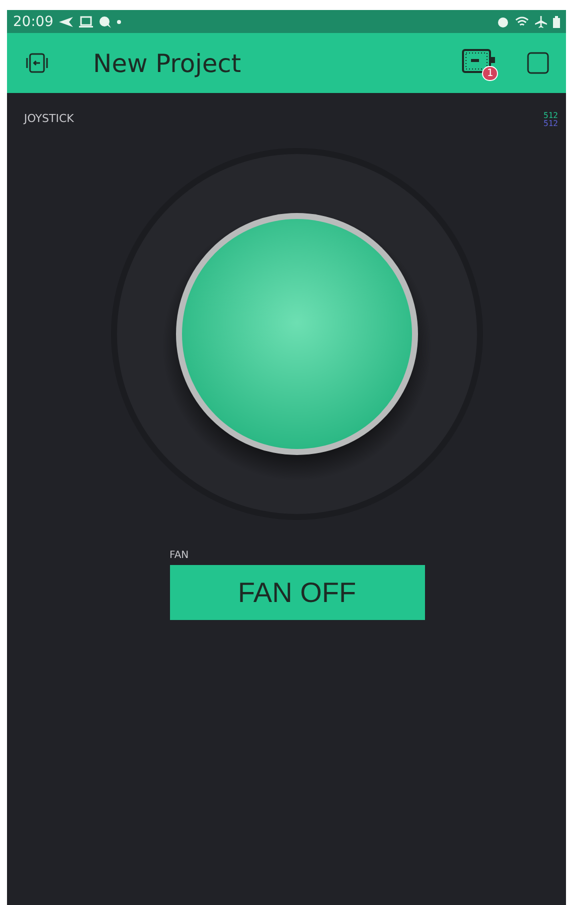  What do you see at coordinates (538, 63) in the screenshot?
I see `stop-icon` at bounding box center [538, 63].